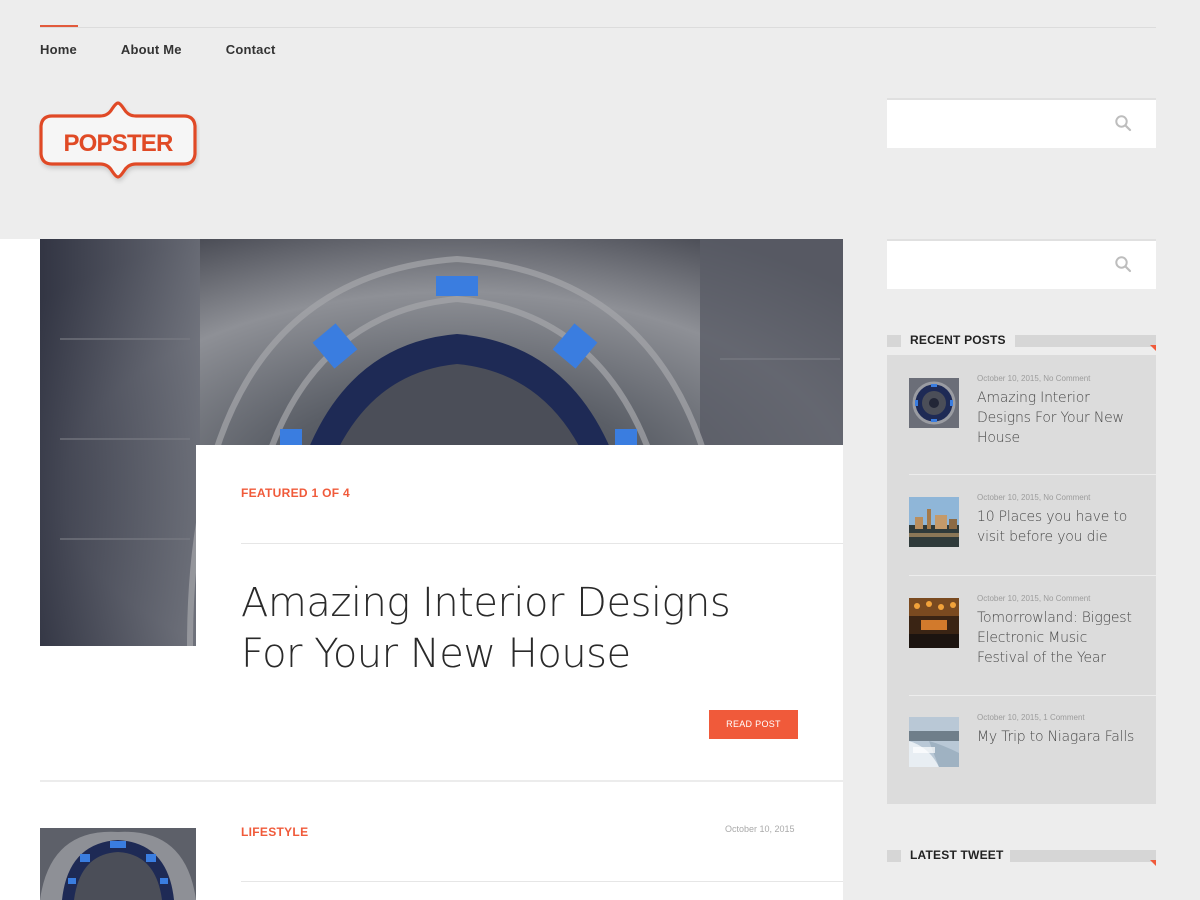 The image size is (1200, 900). Describe the element at coordinates (1031, 717) in the screenshot. I see `recent-post-meta: October 10, 2015, 1 Comment` at that location.